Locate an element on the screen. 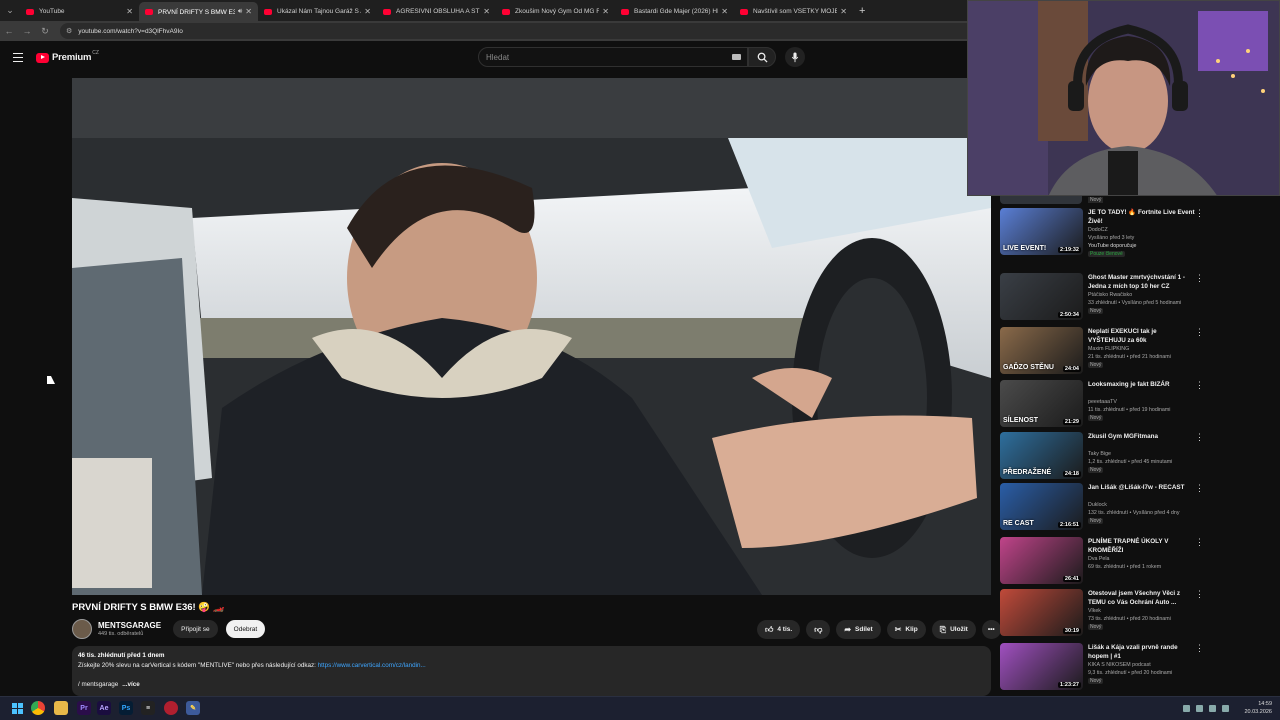  related-video-title: JE TO TADY! 🔥 Fortnite Live Event Živě! is located at coordinates (1142, 217).